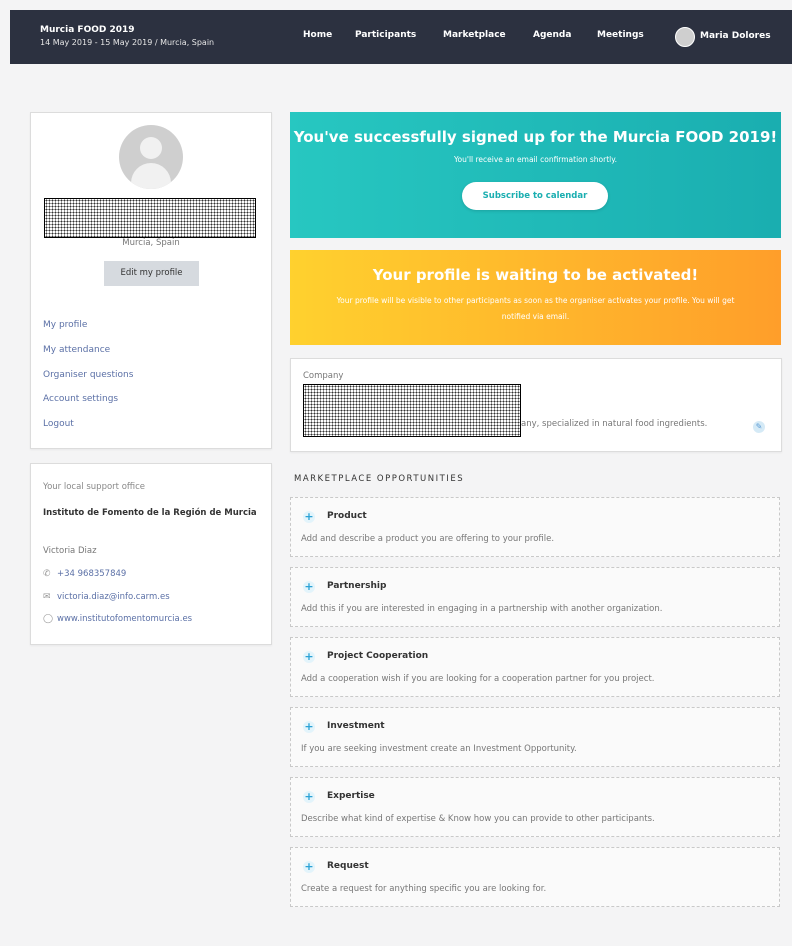 Image resolution: width=792 pixels, height=946 pixels. I want to click on profile-avatar-icon, so click(151, 157).